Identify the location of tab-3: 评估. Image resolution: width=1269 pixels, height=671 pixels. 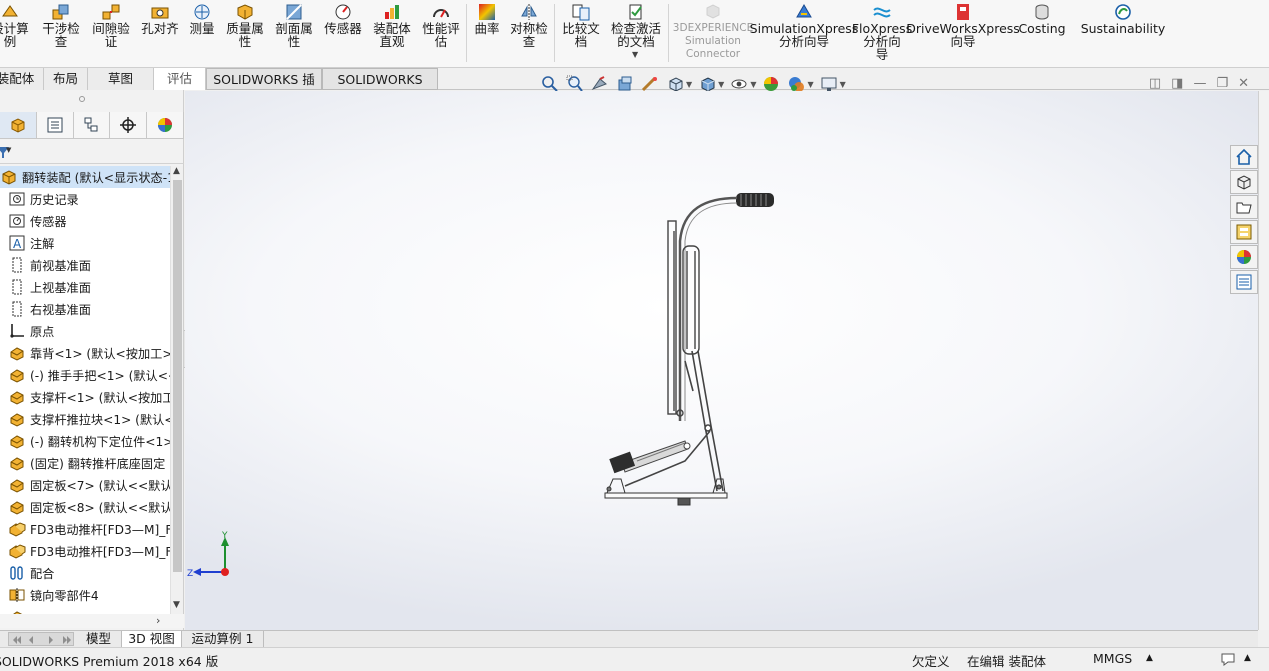
(180, 79).